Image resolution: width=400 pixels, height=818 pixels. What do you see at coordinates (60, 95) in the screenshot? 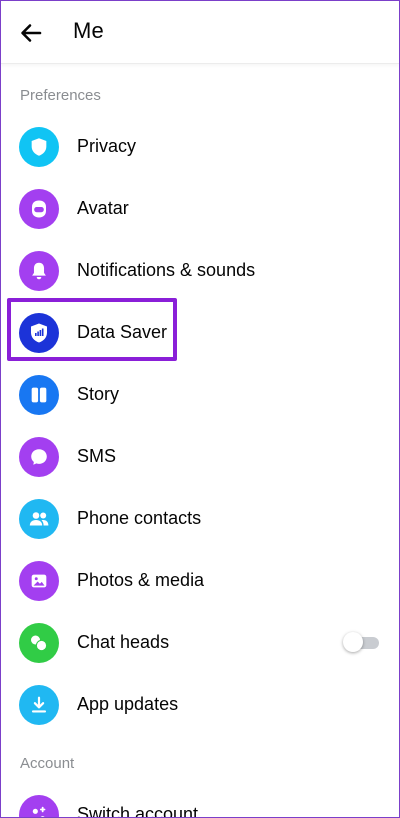
I see `section-label-preferences: Preferences` at bounding box center [60, 95].